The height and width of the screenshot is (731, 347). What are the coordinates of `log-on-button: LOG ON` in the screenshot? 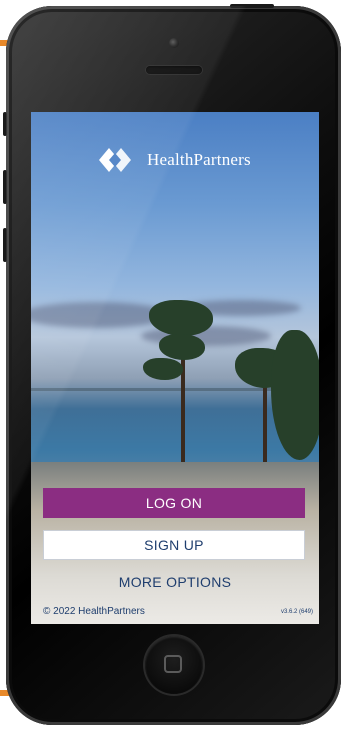 It's located at (174, 503).